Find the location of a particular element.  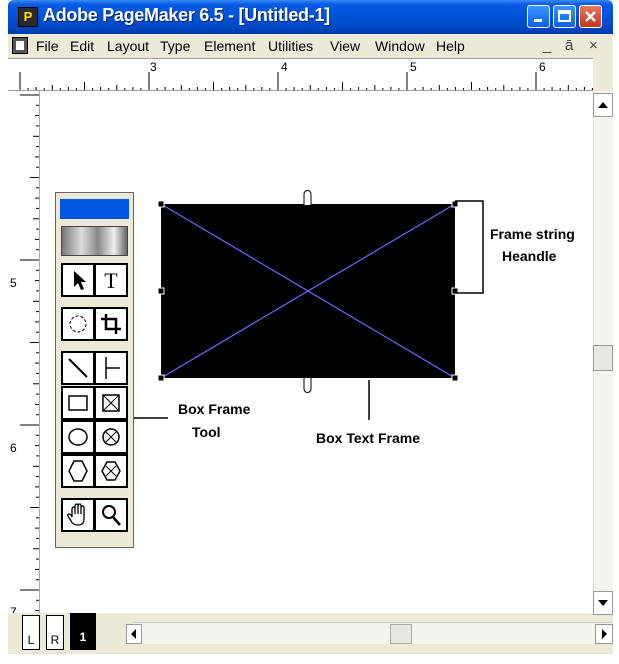

constrained-line-tool is located at coordinates (111, 368).